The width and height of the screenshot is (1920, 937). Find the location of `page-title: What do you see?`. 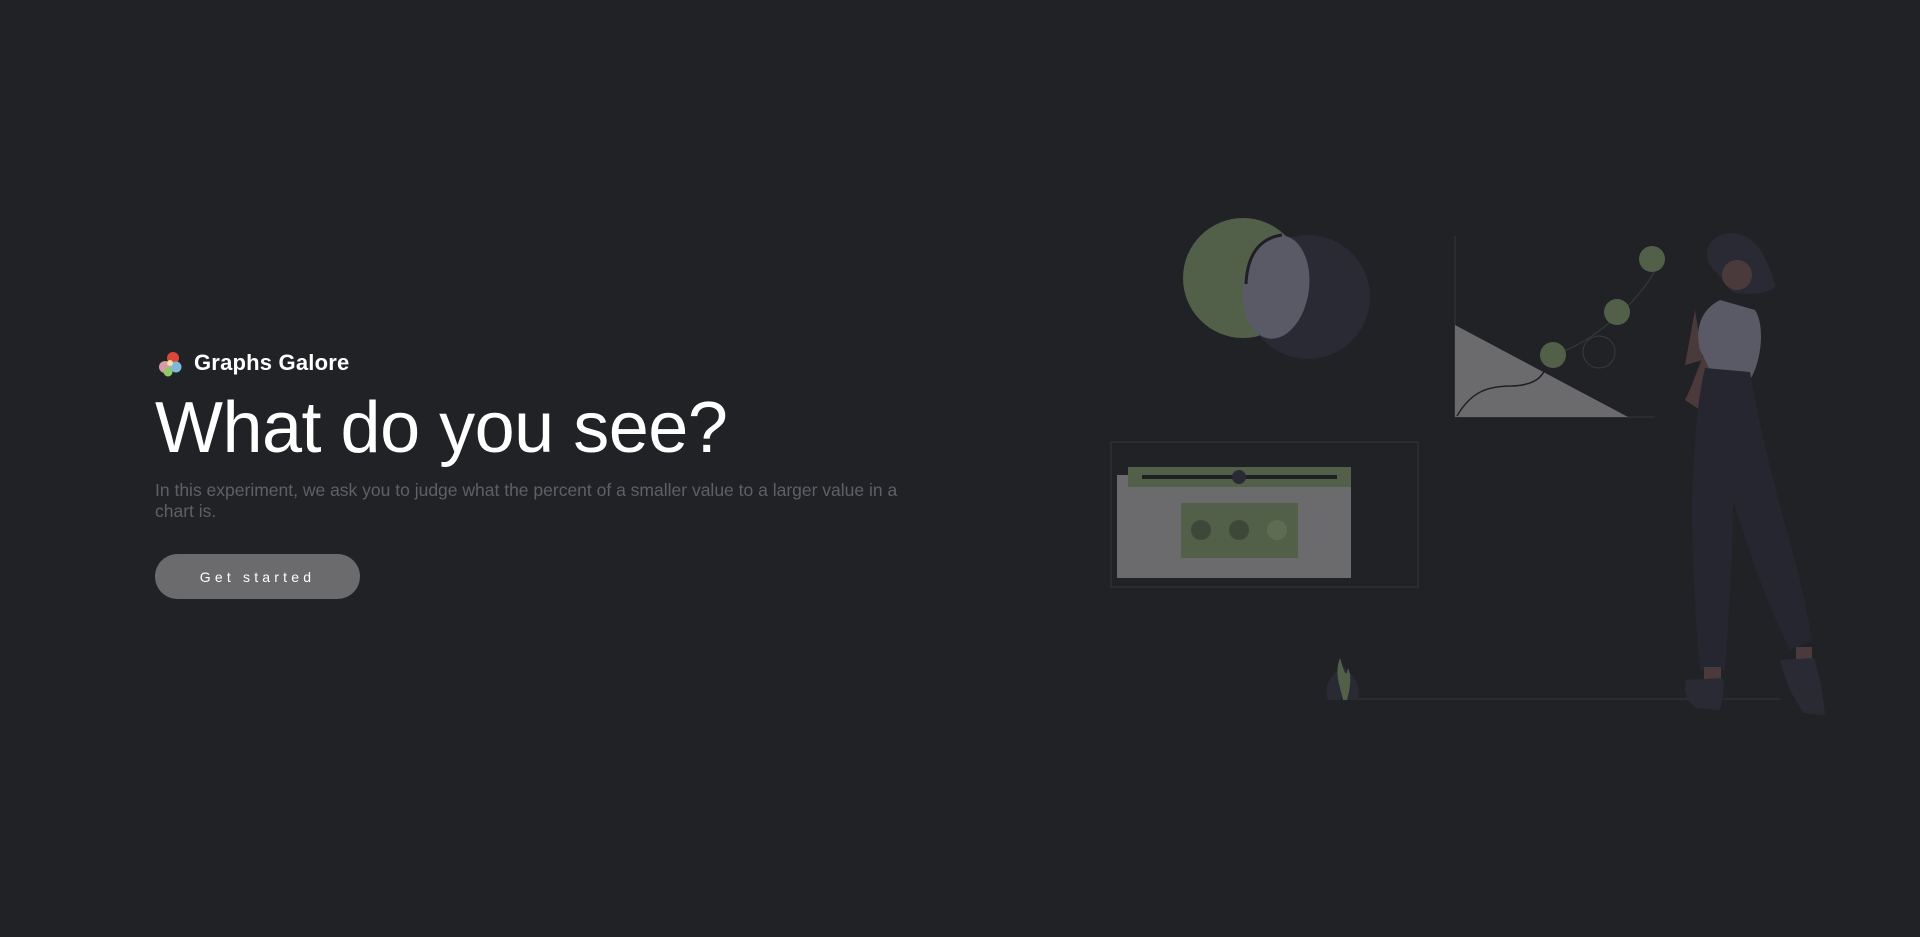

page-title: What do you see? is located at coordinates (441, 428).